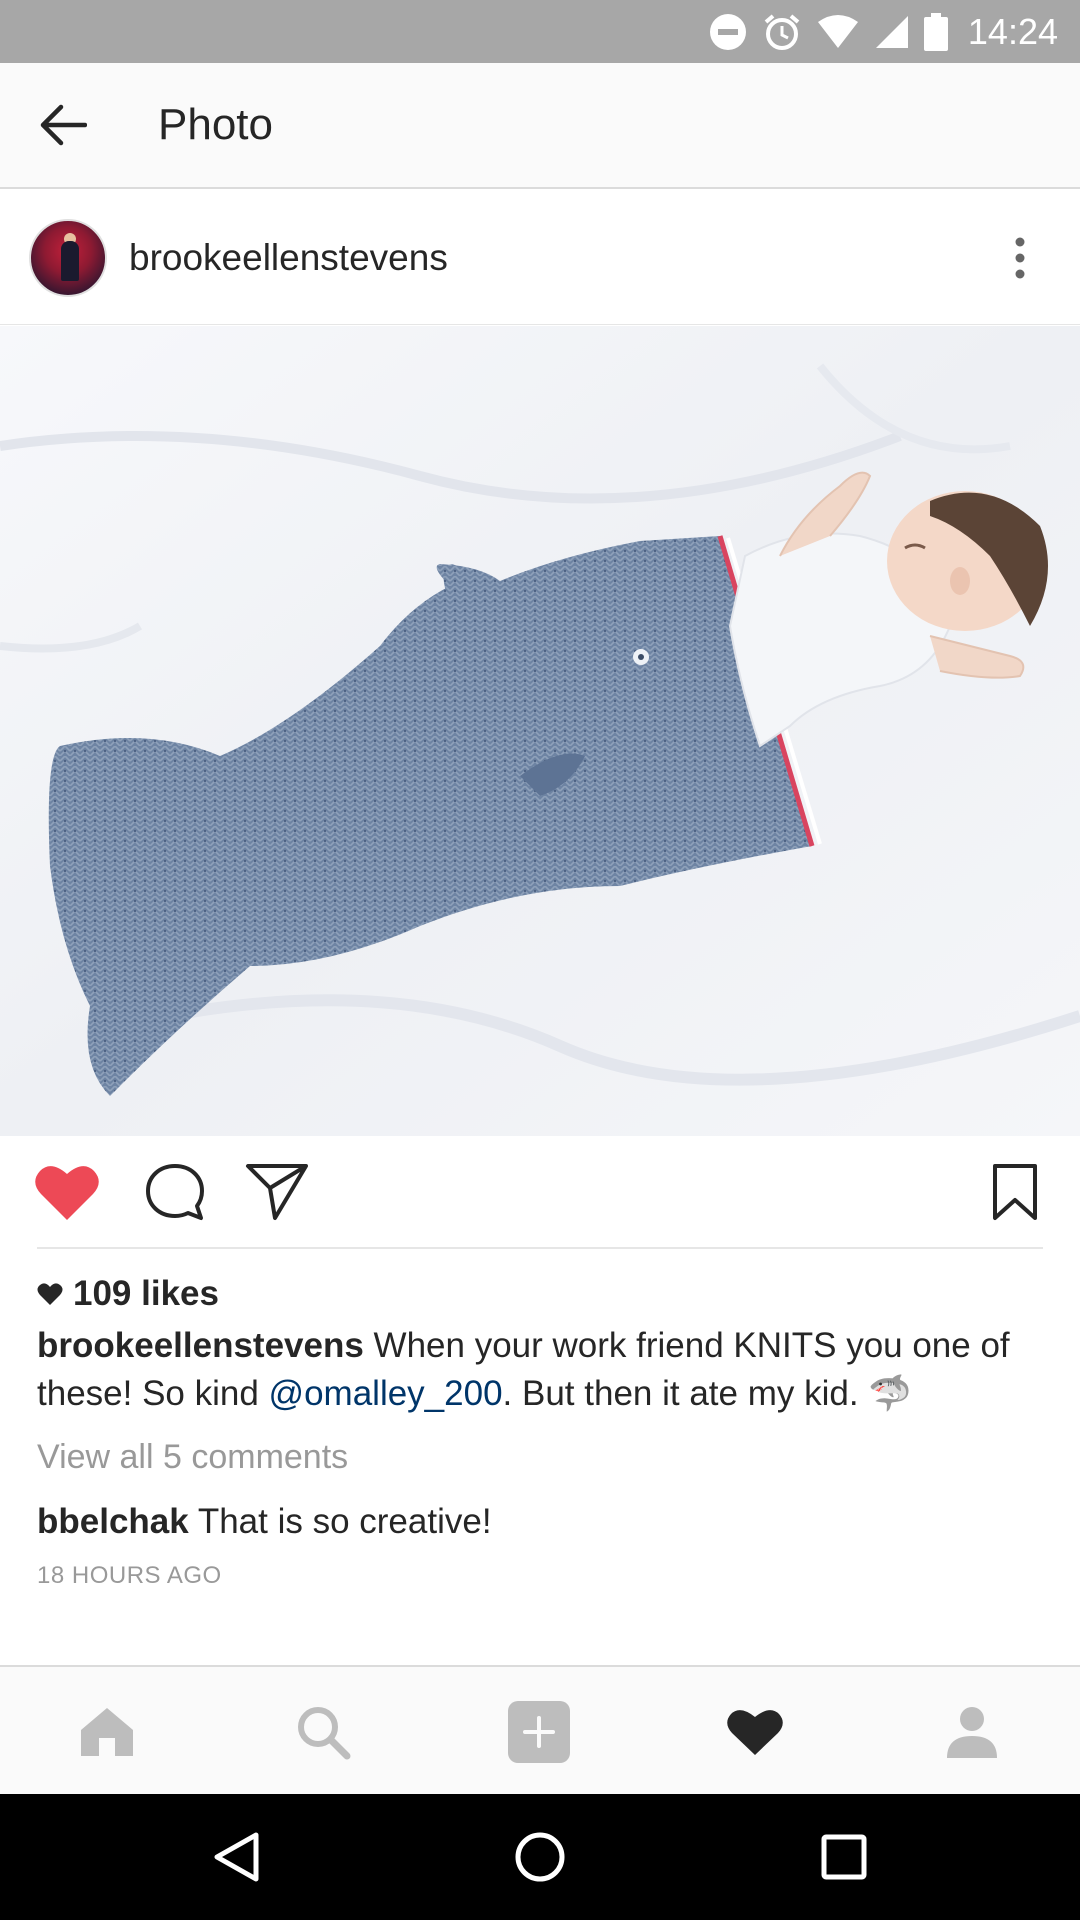 The image size is (1080, 1920). I want to click on more-vertical-icon, so click(1020, 258).